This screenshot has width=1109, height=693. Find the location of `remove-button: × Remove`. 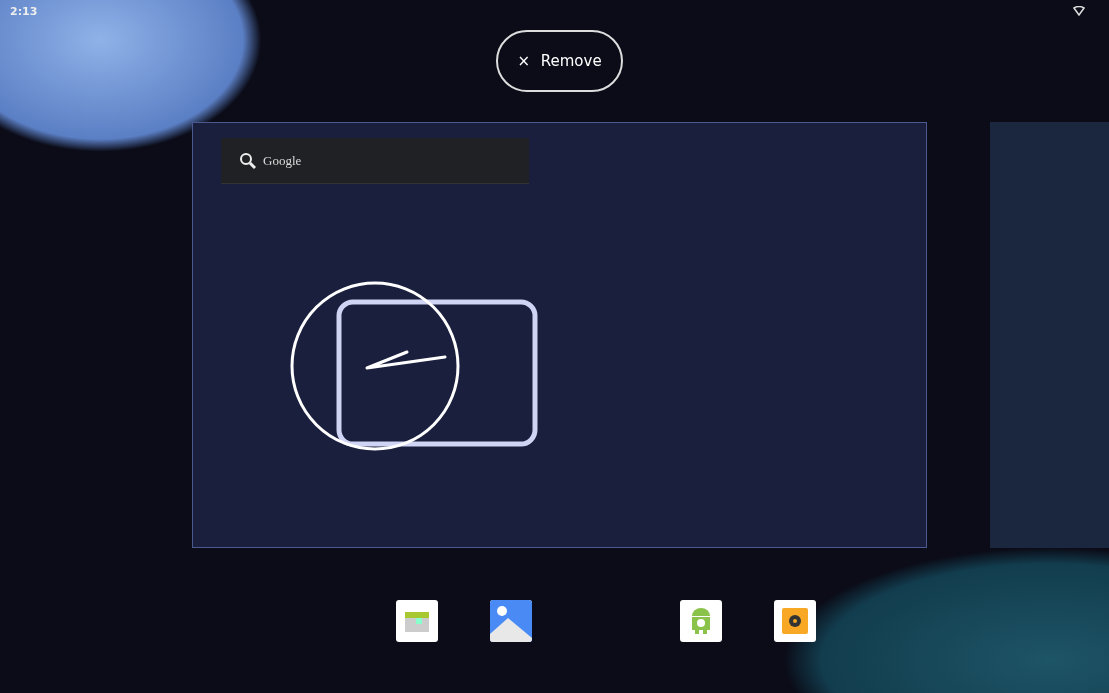

remove-button: × Remove is located at coordinates (559, 61).